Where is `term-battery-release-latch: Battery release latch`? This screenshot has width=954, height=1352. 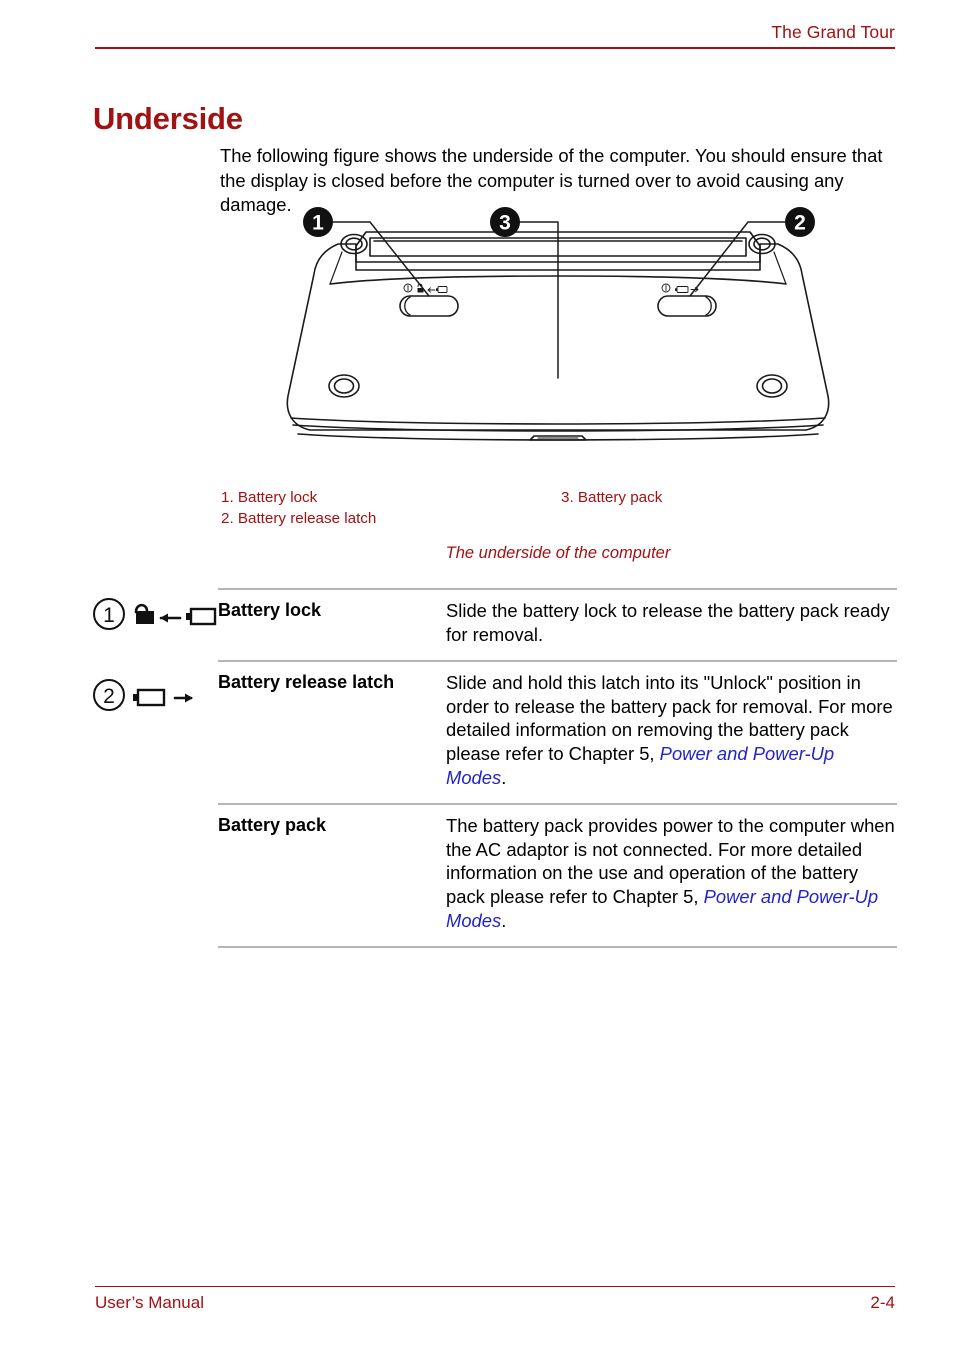
term-battery-release-latch: Battery release latch is located at coordinates (306, 682).